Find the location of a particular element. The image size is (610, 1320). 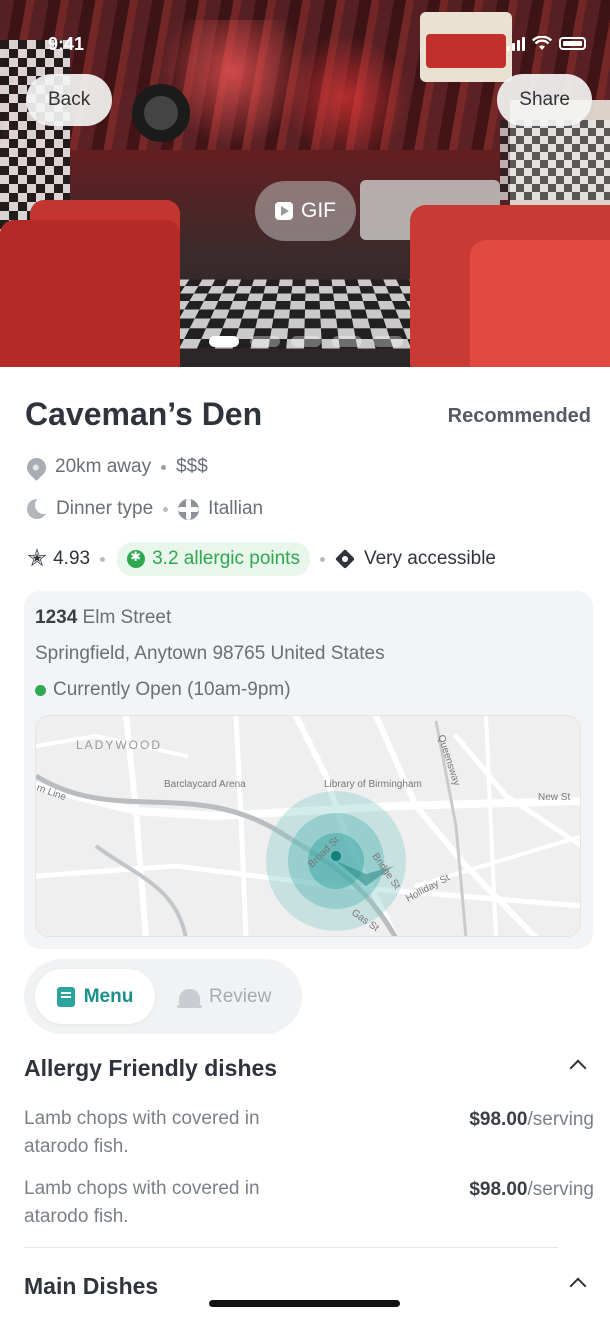

restaurant-name: Caveman’s Den is located at coordinates (144, 414).